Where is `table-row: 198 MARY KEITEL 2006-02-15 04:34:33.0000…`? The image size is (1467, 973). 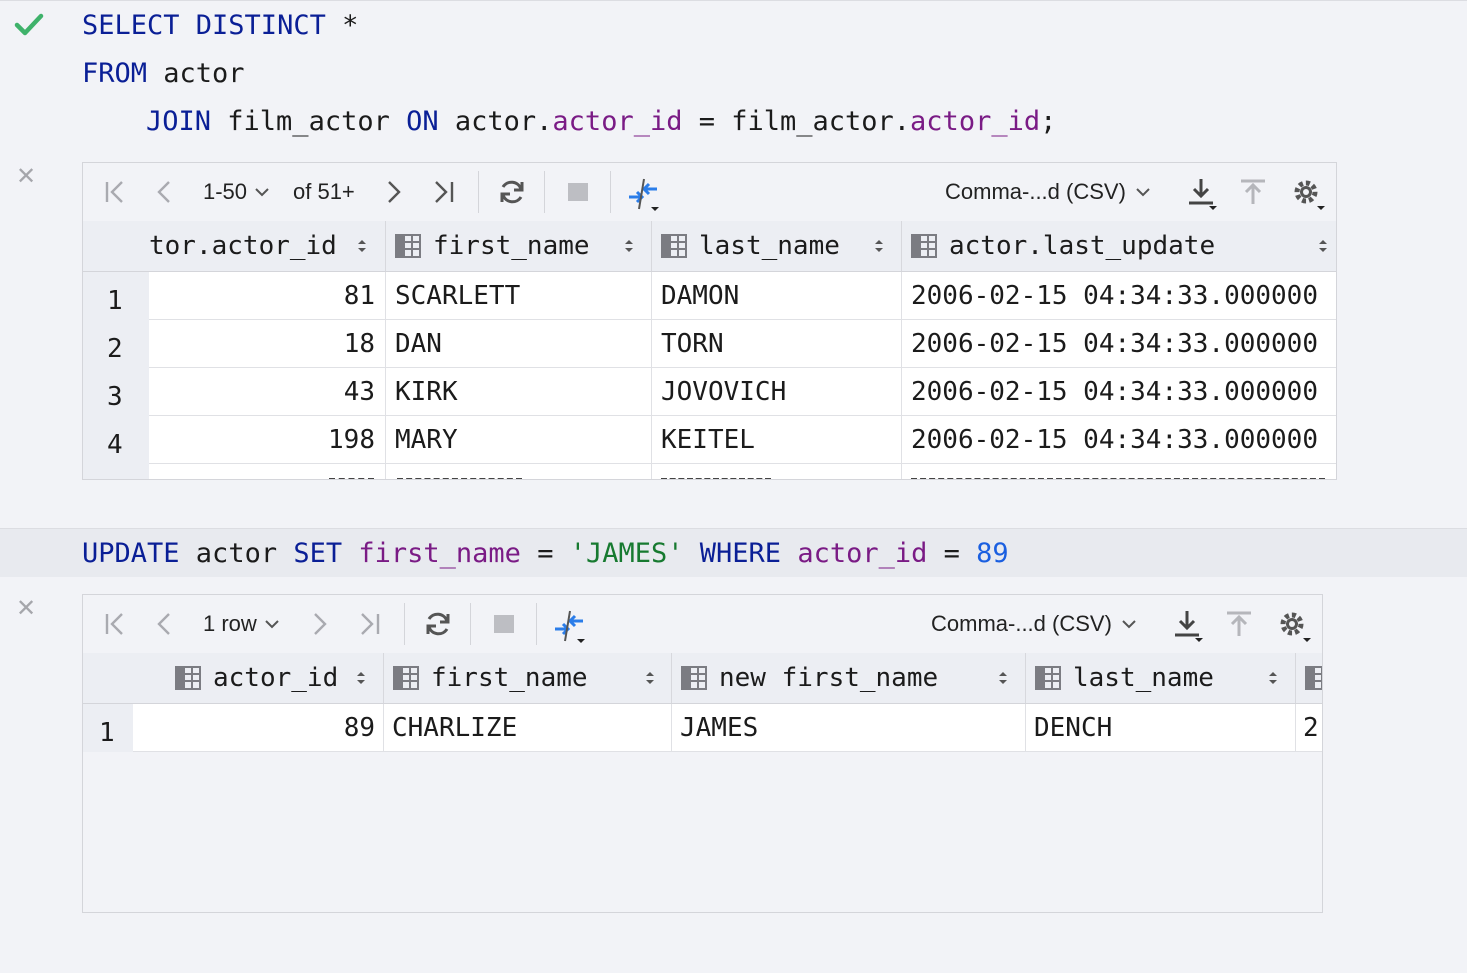
table-row: 198 MARY KEITEL 2006-02-15 04:34:33.0000… is located at coordinates (742, 440).